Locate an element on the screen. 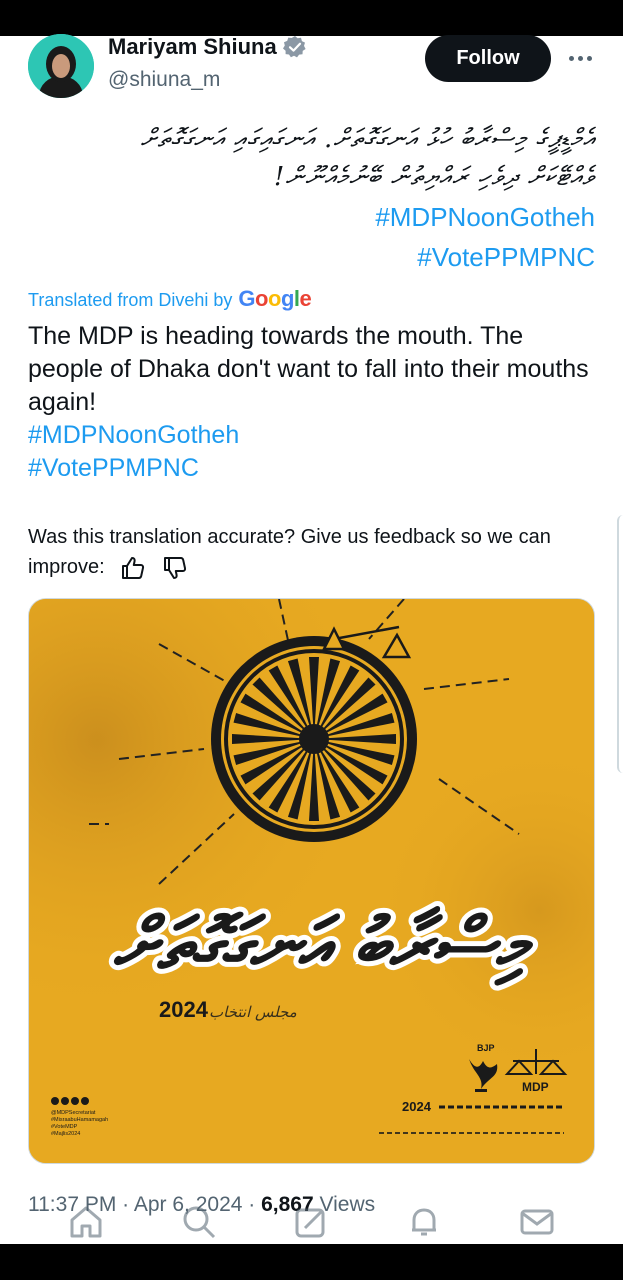 The image size is (623, 1280). translation-attribution: Translated from Divehi by Google is located at coordinates (170, 299).